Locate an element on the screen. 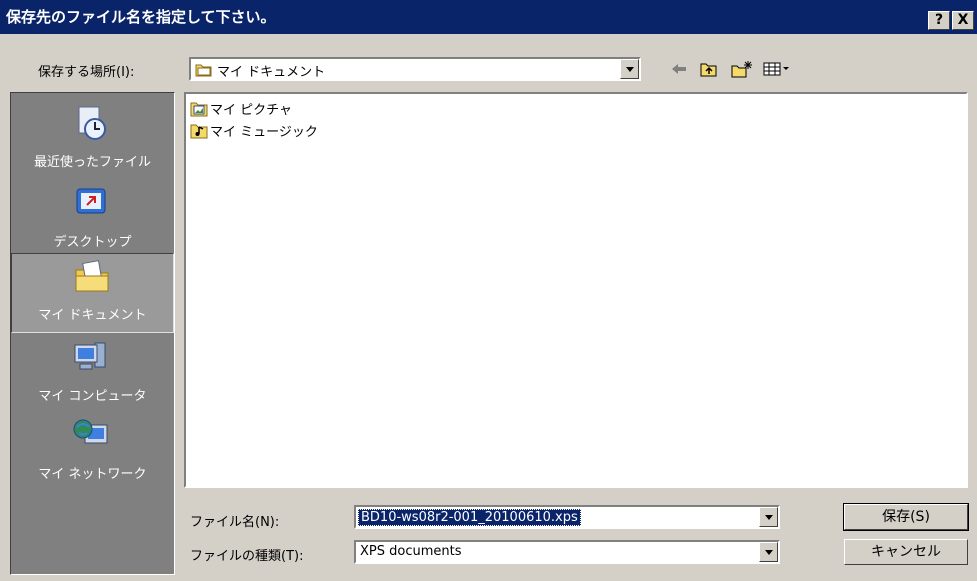 The height and width of the screenshot is (581, 977). list-item-my-pictures: マイ ピクチャ is located at coordinates (241, 108).